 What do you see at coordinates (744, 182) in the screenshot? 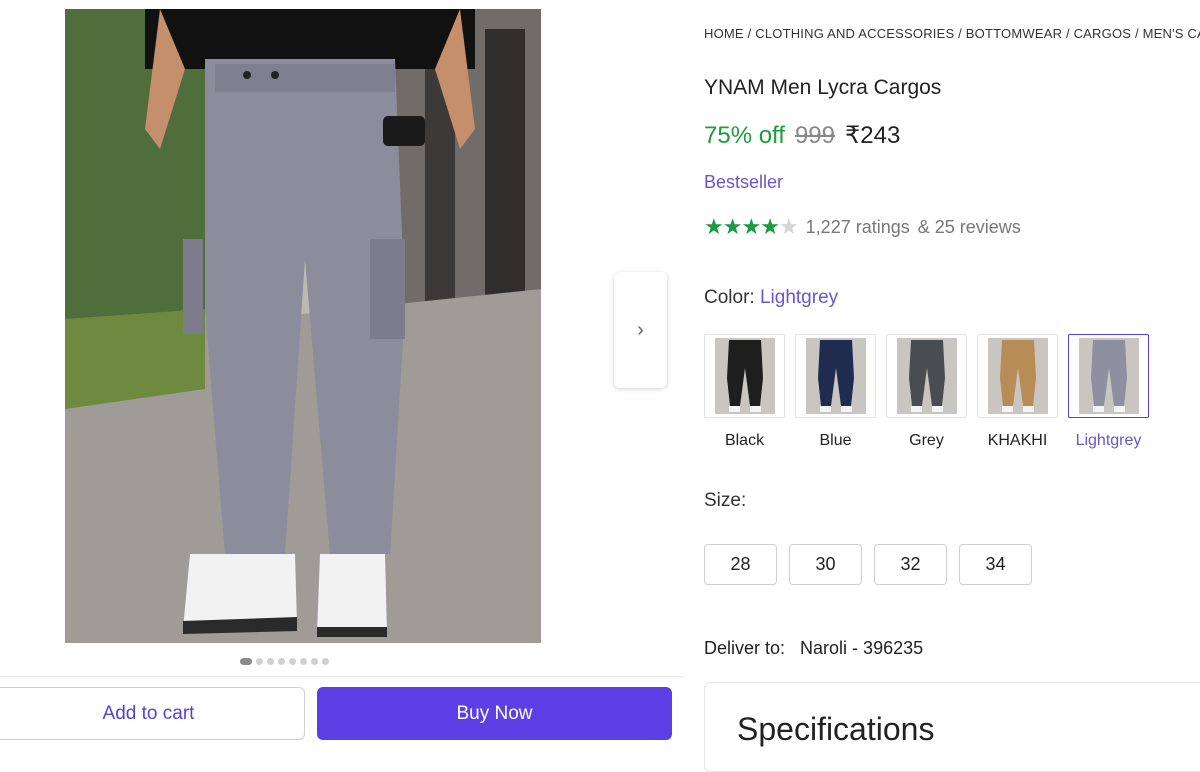
I see `bestseller-badge: Bestseller` at bounding box center [744, 182].